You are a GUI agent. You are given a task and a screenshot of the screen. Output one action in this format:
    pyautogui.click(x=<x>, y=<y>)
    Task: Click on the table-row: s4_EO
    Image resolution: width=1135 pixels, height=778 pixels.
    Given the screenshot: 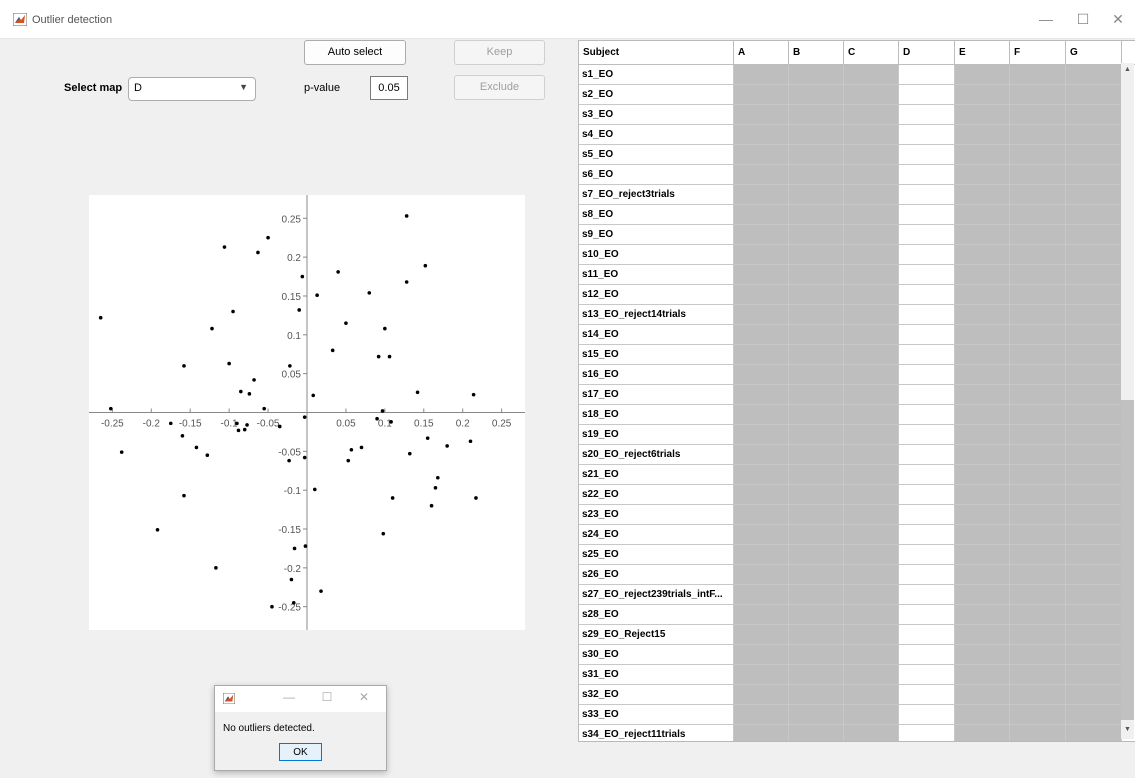 What is the action you would take?
    pyautogui.click(x=857, y=135)
    